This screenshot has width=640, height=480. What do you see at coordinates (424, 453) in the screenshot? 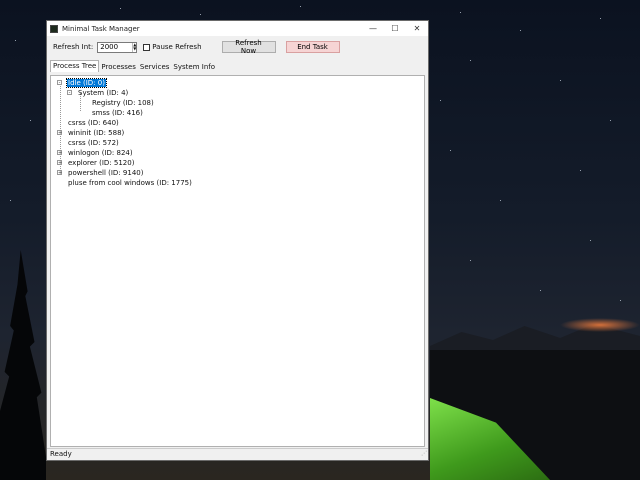
I see `resize-grip-icon: ⋰` at bounding box center [424, 453].